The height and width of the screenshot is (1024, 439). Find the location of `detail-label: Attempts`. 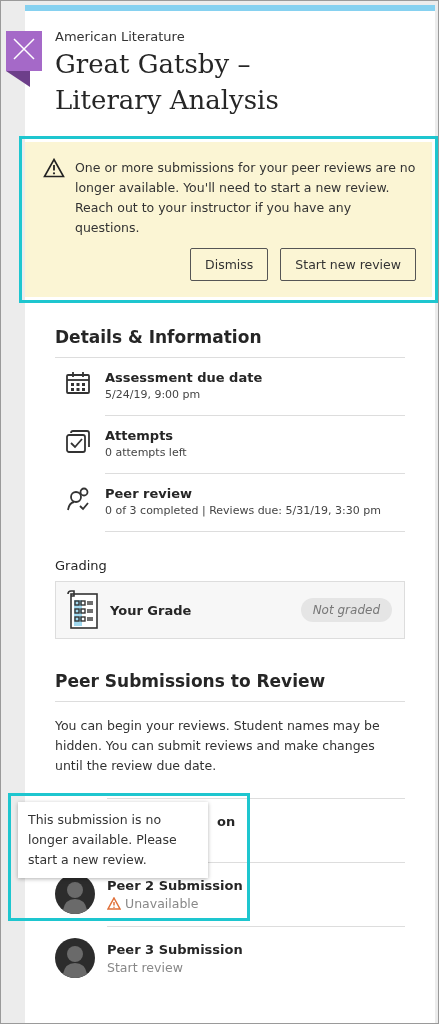

detail-label: Attempts is located at coordinates (140, 435).